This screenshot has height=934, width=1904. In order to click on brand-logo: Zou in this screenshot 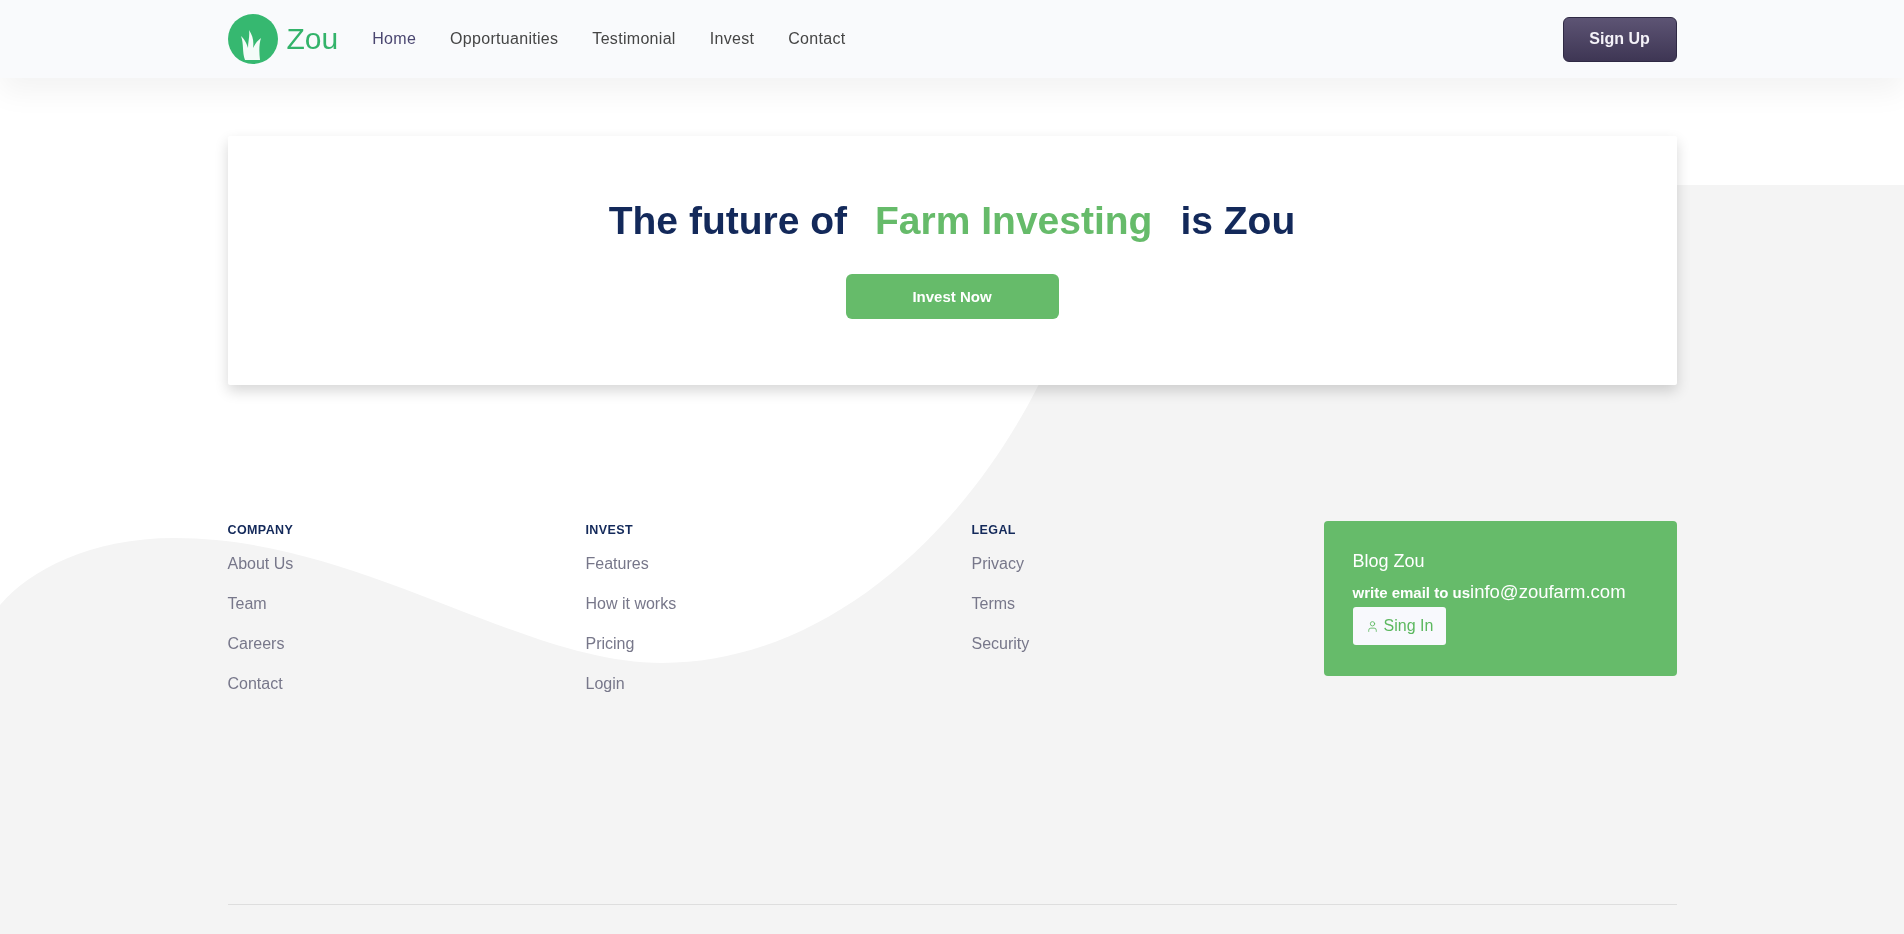, I will do `click(283, 39)`.